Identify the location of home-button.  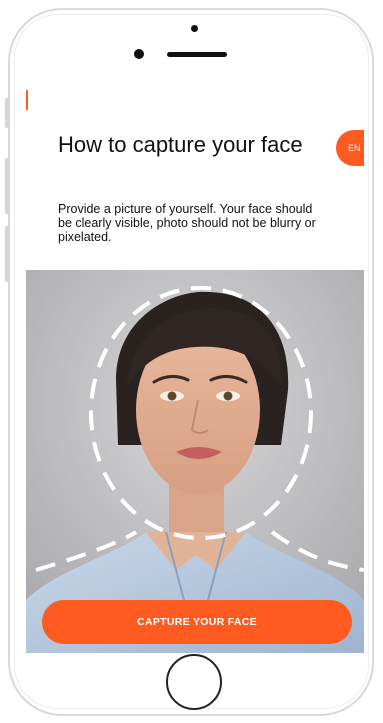
(194, 682).